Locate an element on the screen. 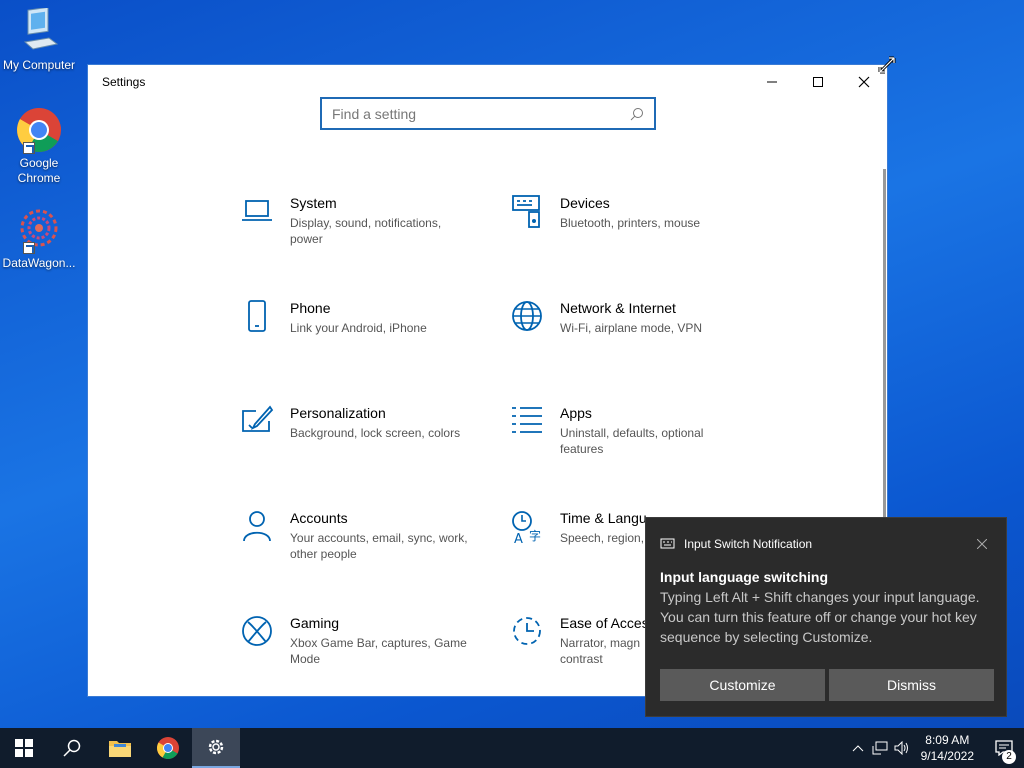 The image size is (1024, 768). minimize-button is located at coordinates (772, 82).